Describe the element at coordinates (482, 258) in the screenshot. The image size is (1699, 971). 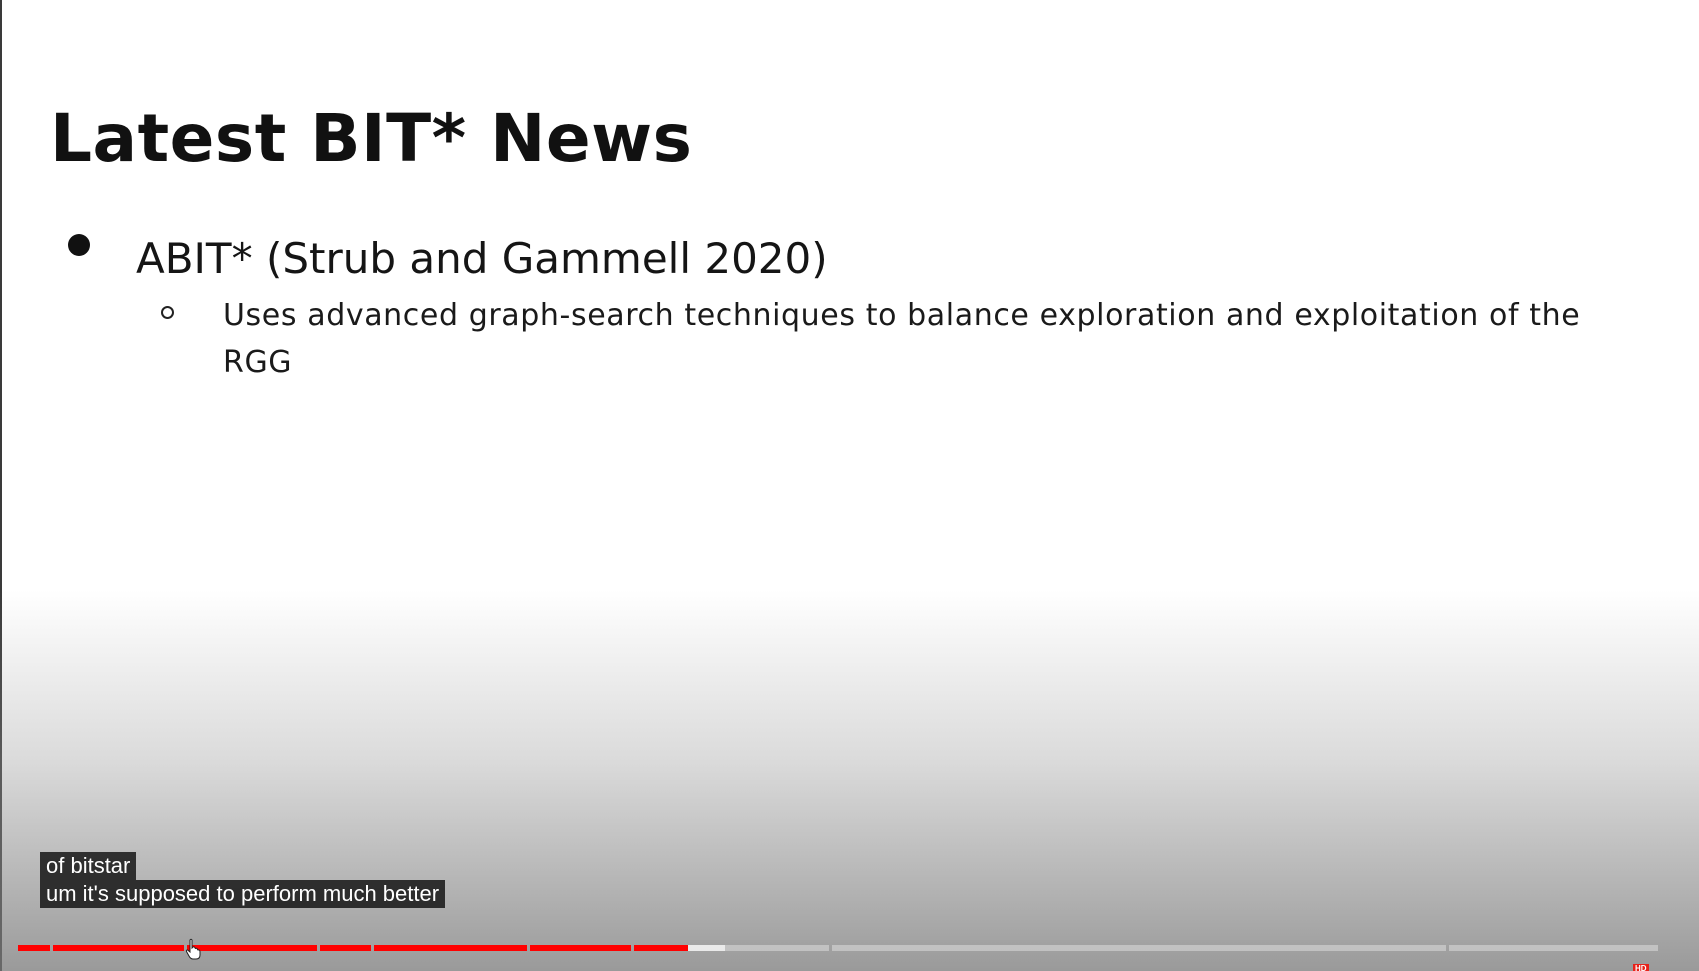
I see `bullet-text: ABIT* (Strub and Gammell 2020)` at that location.